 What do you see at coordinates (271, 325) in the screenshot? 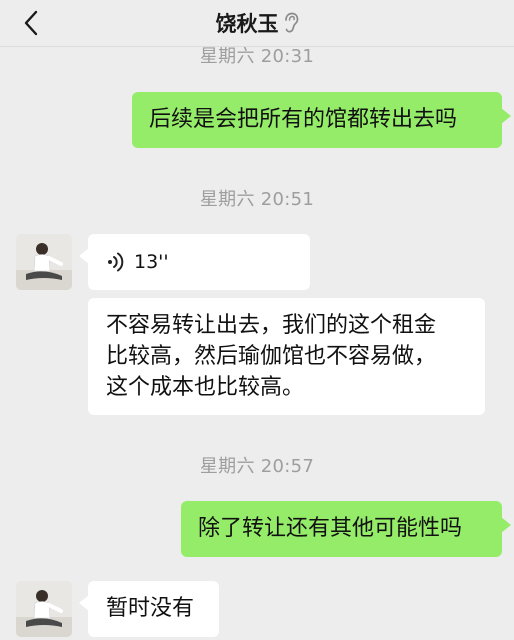
I see `message-line: 不容易转让出去，我们的这个租金` at bounding box center [271, 325].